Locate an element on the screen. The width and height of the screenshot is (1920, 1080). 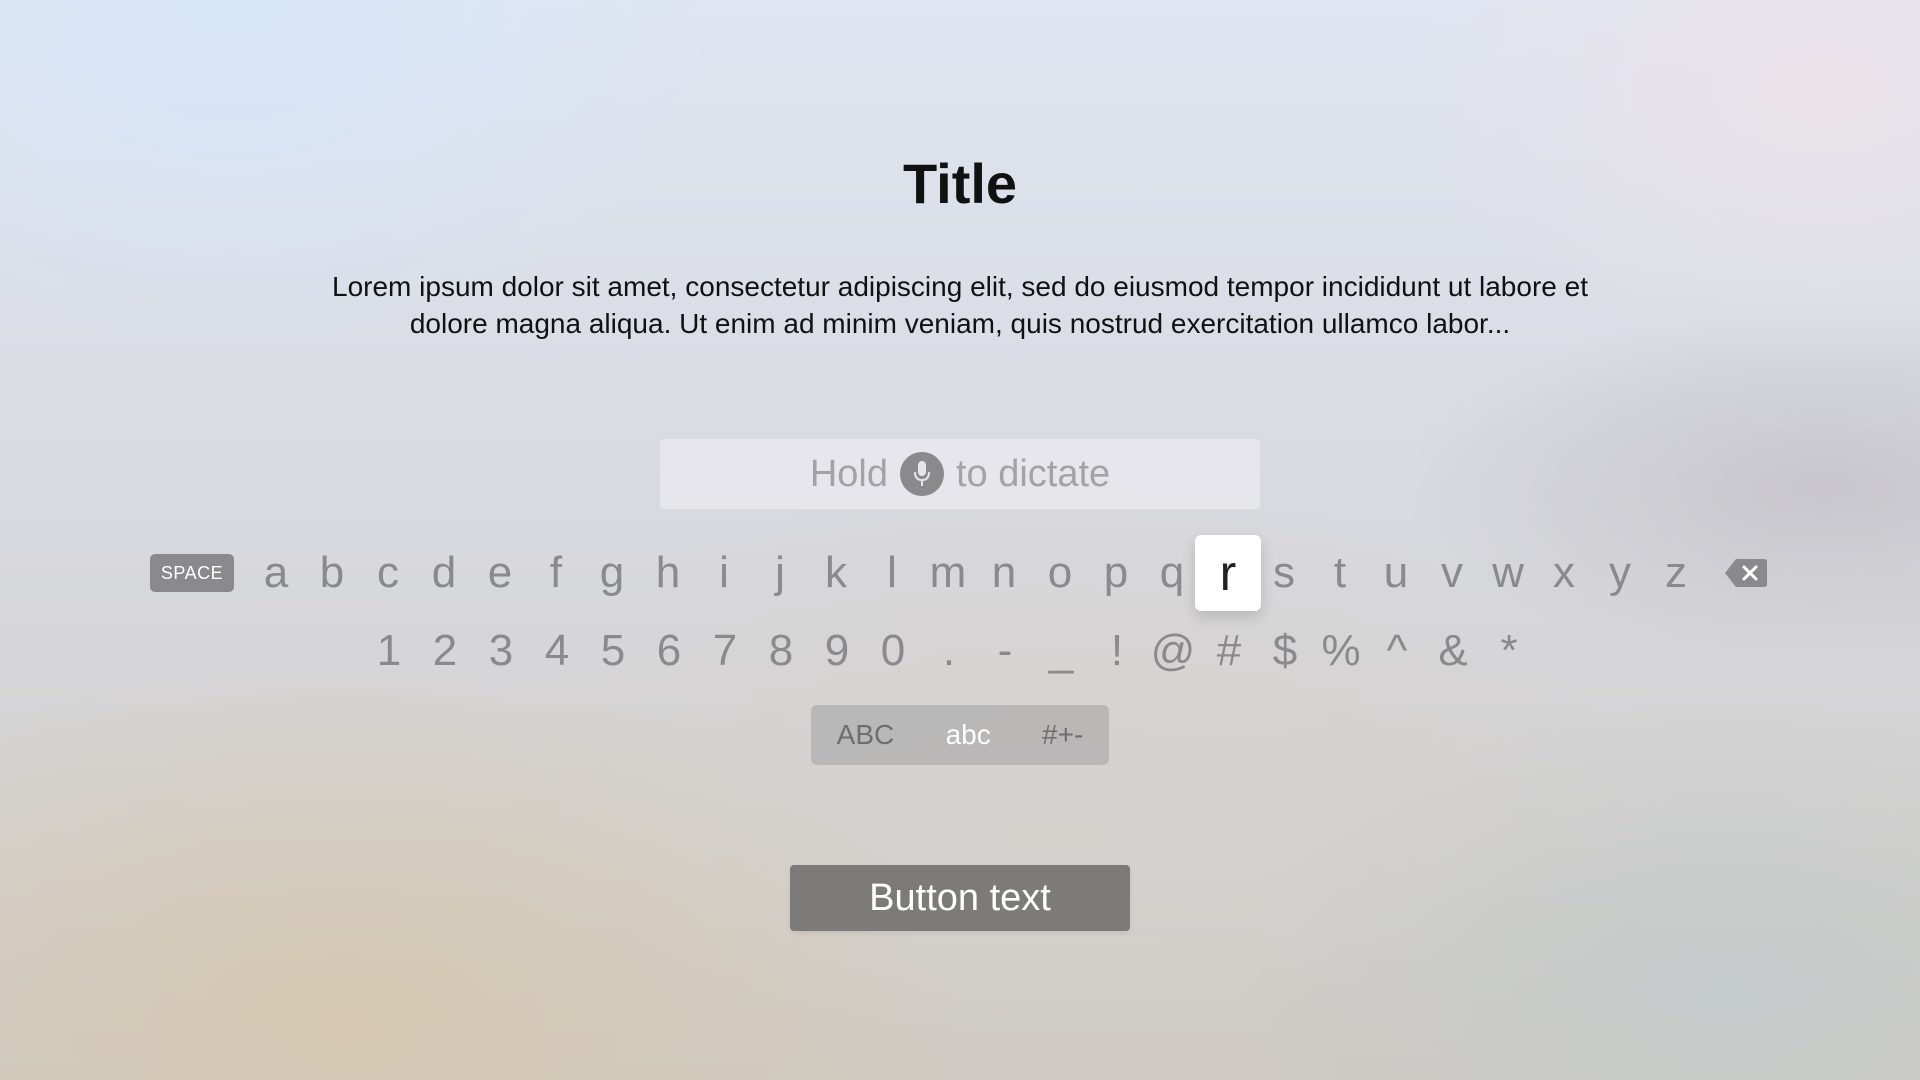
dictate-prefix: Hold is located at coordinates (848, 473).